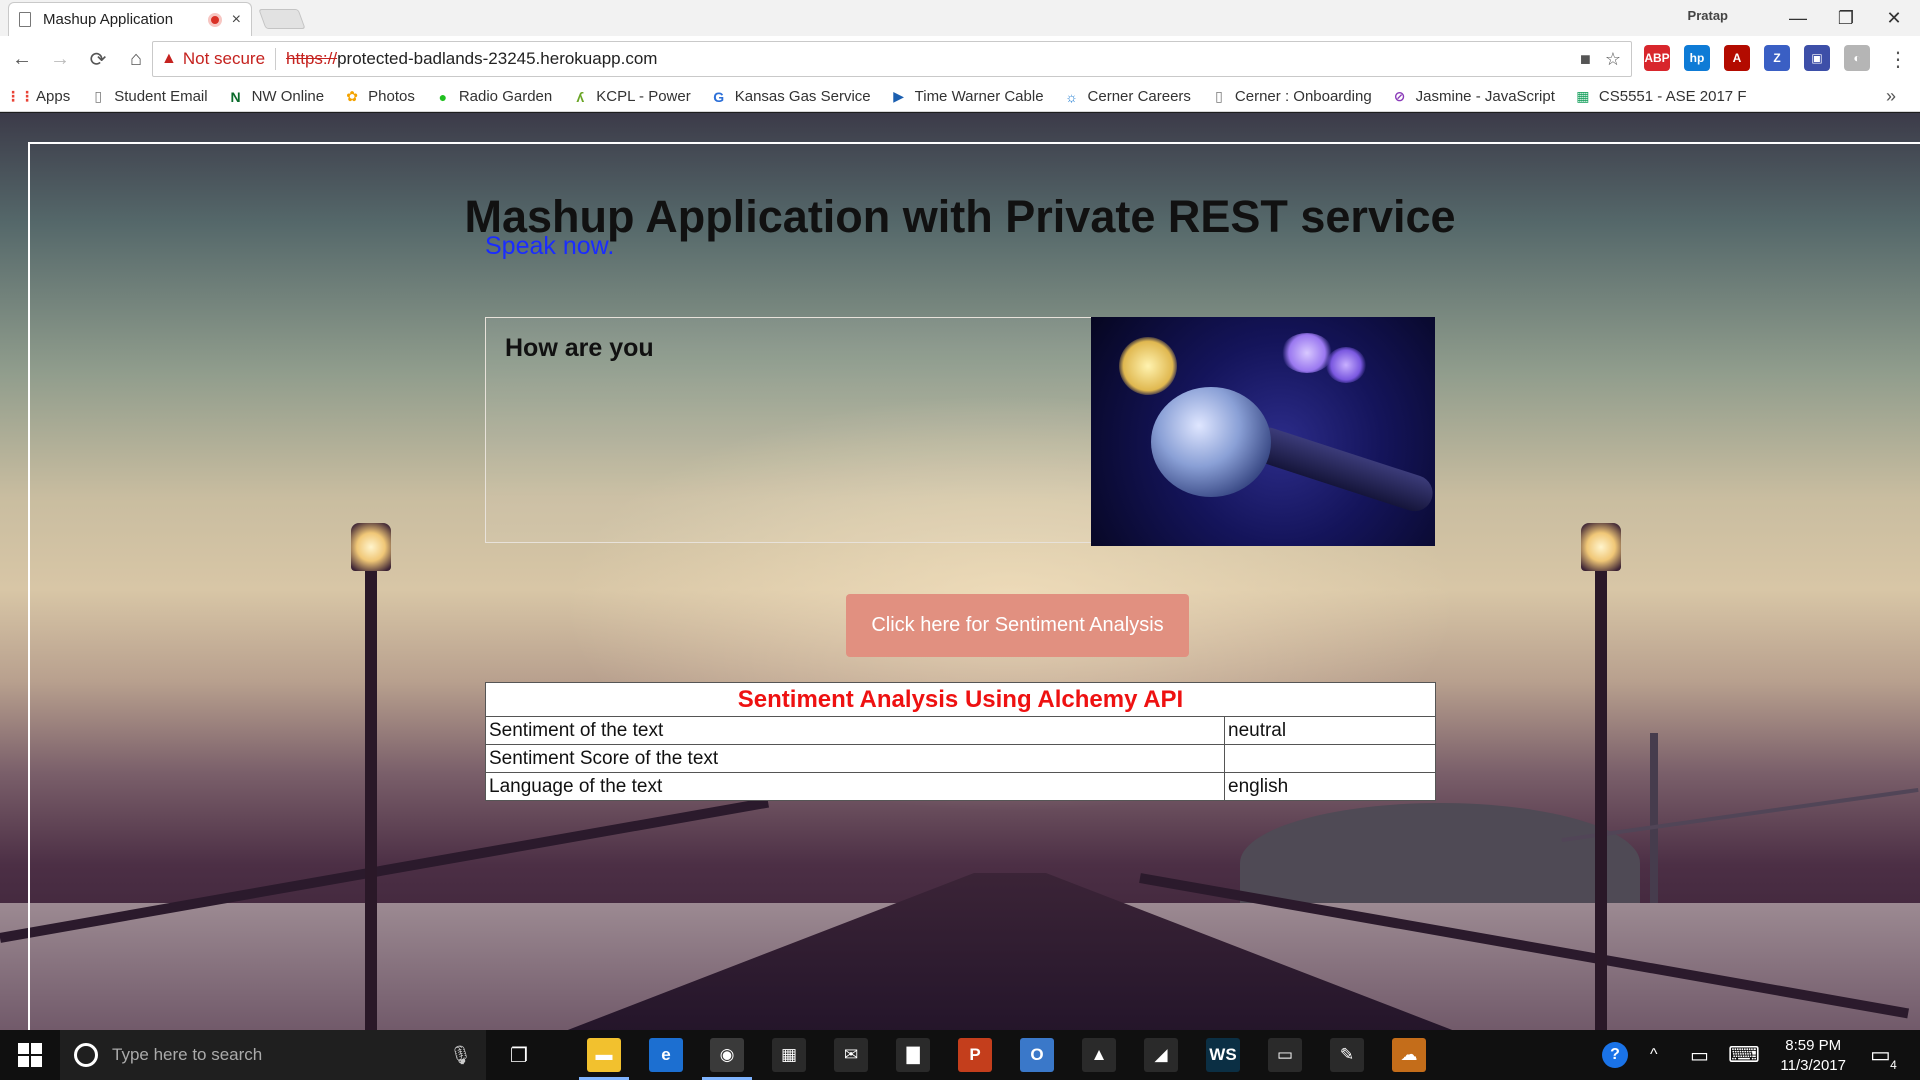 This screenshot has width=1920, height=1080. What do you see at coordinates (1737, 58) in the screenshot?
I see `acrobat-extension-icon: A` at bounding box center [1737, 58].